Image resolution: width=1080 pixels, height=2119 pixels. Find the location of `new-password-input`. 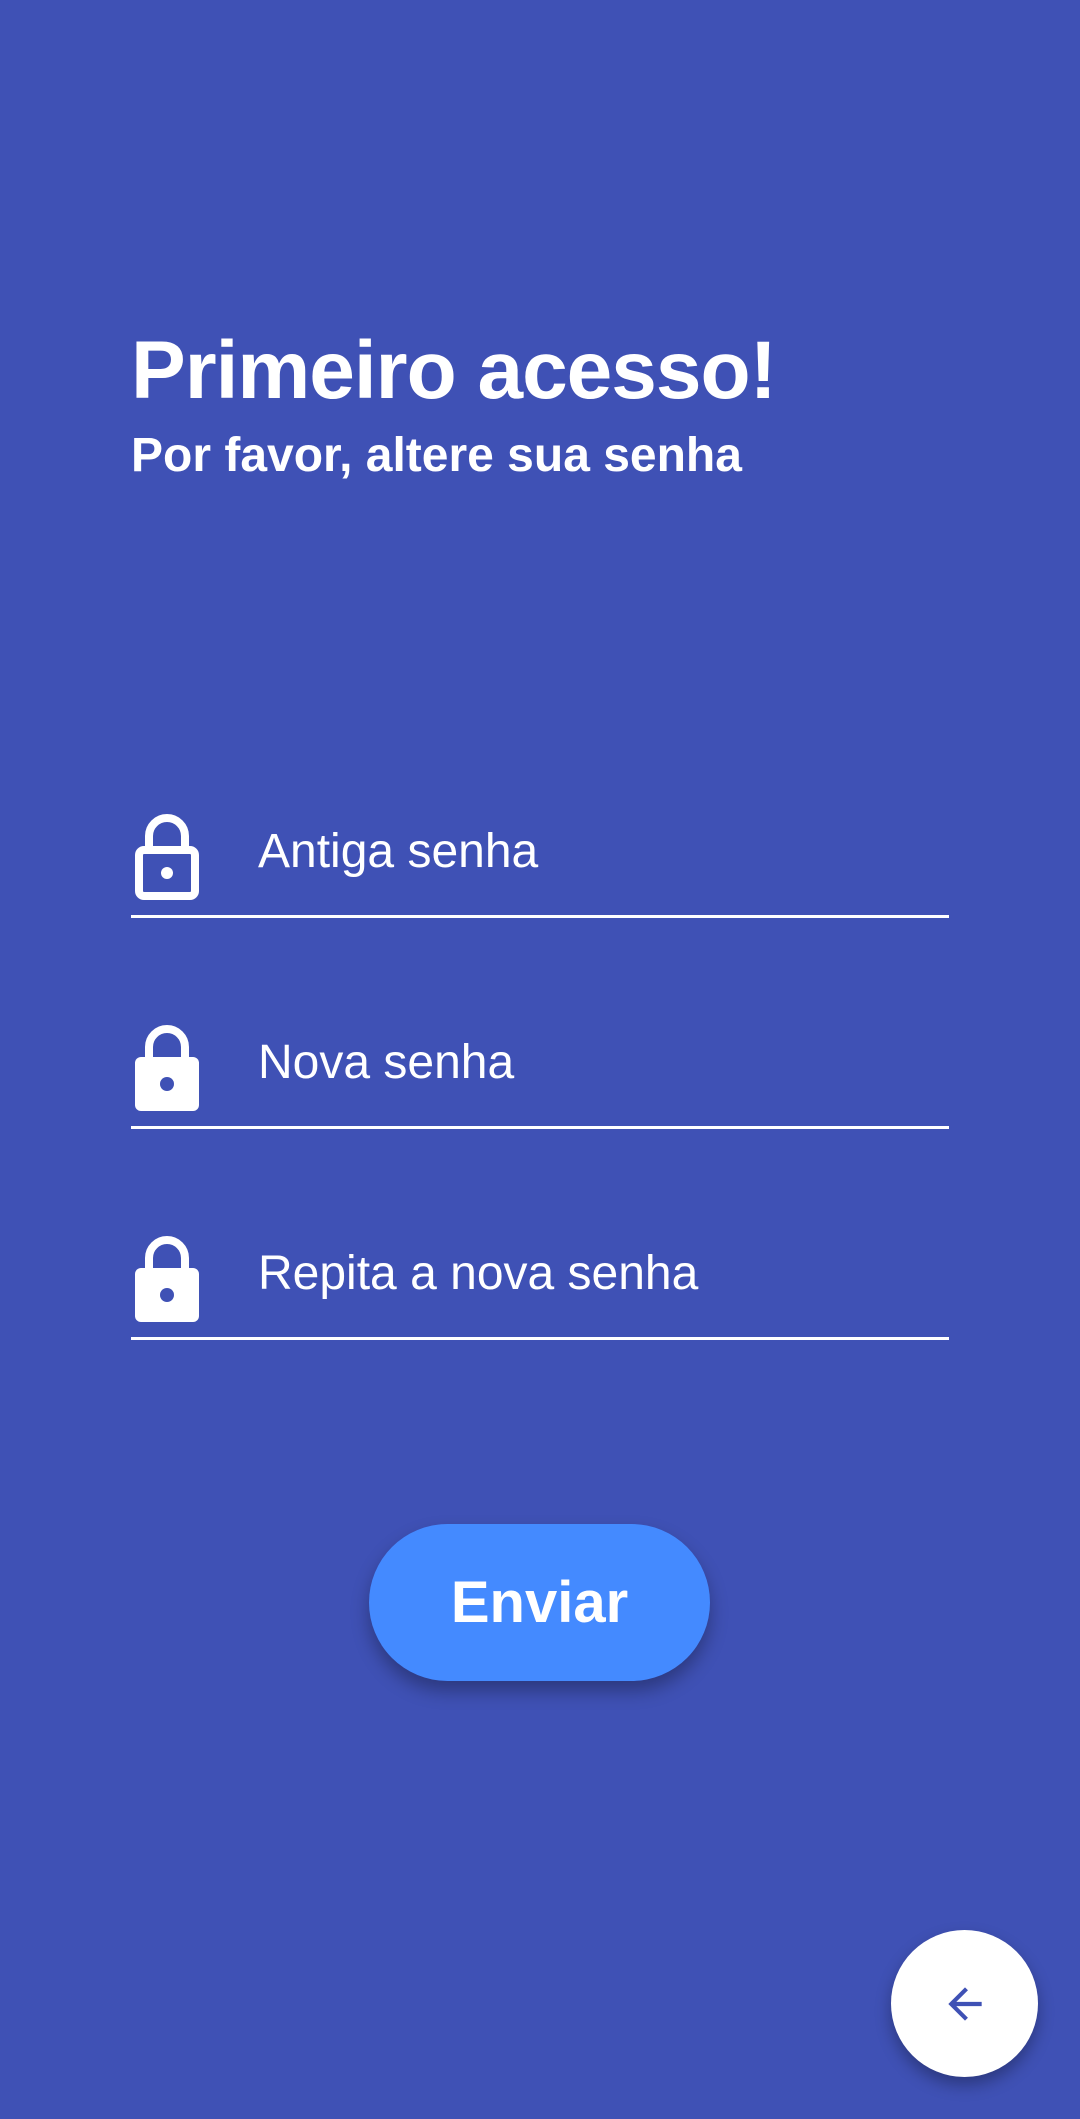

new-password-input is located at coordinates (598, 1062).